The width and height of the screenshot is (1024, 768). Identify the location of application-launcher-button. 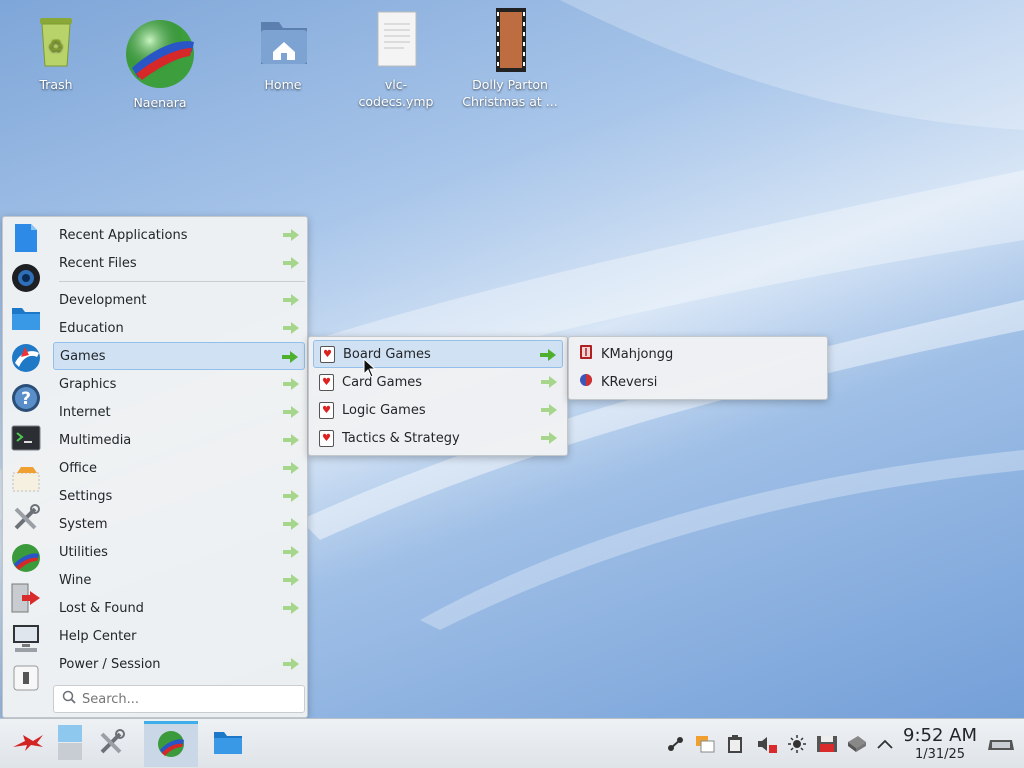
(28, 744).